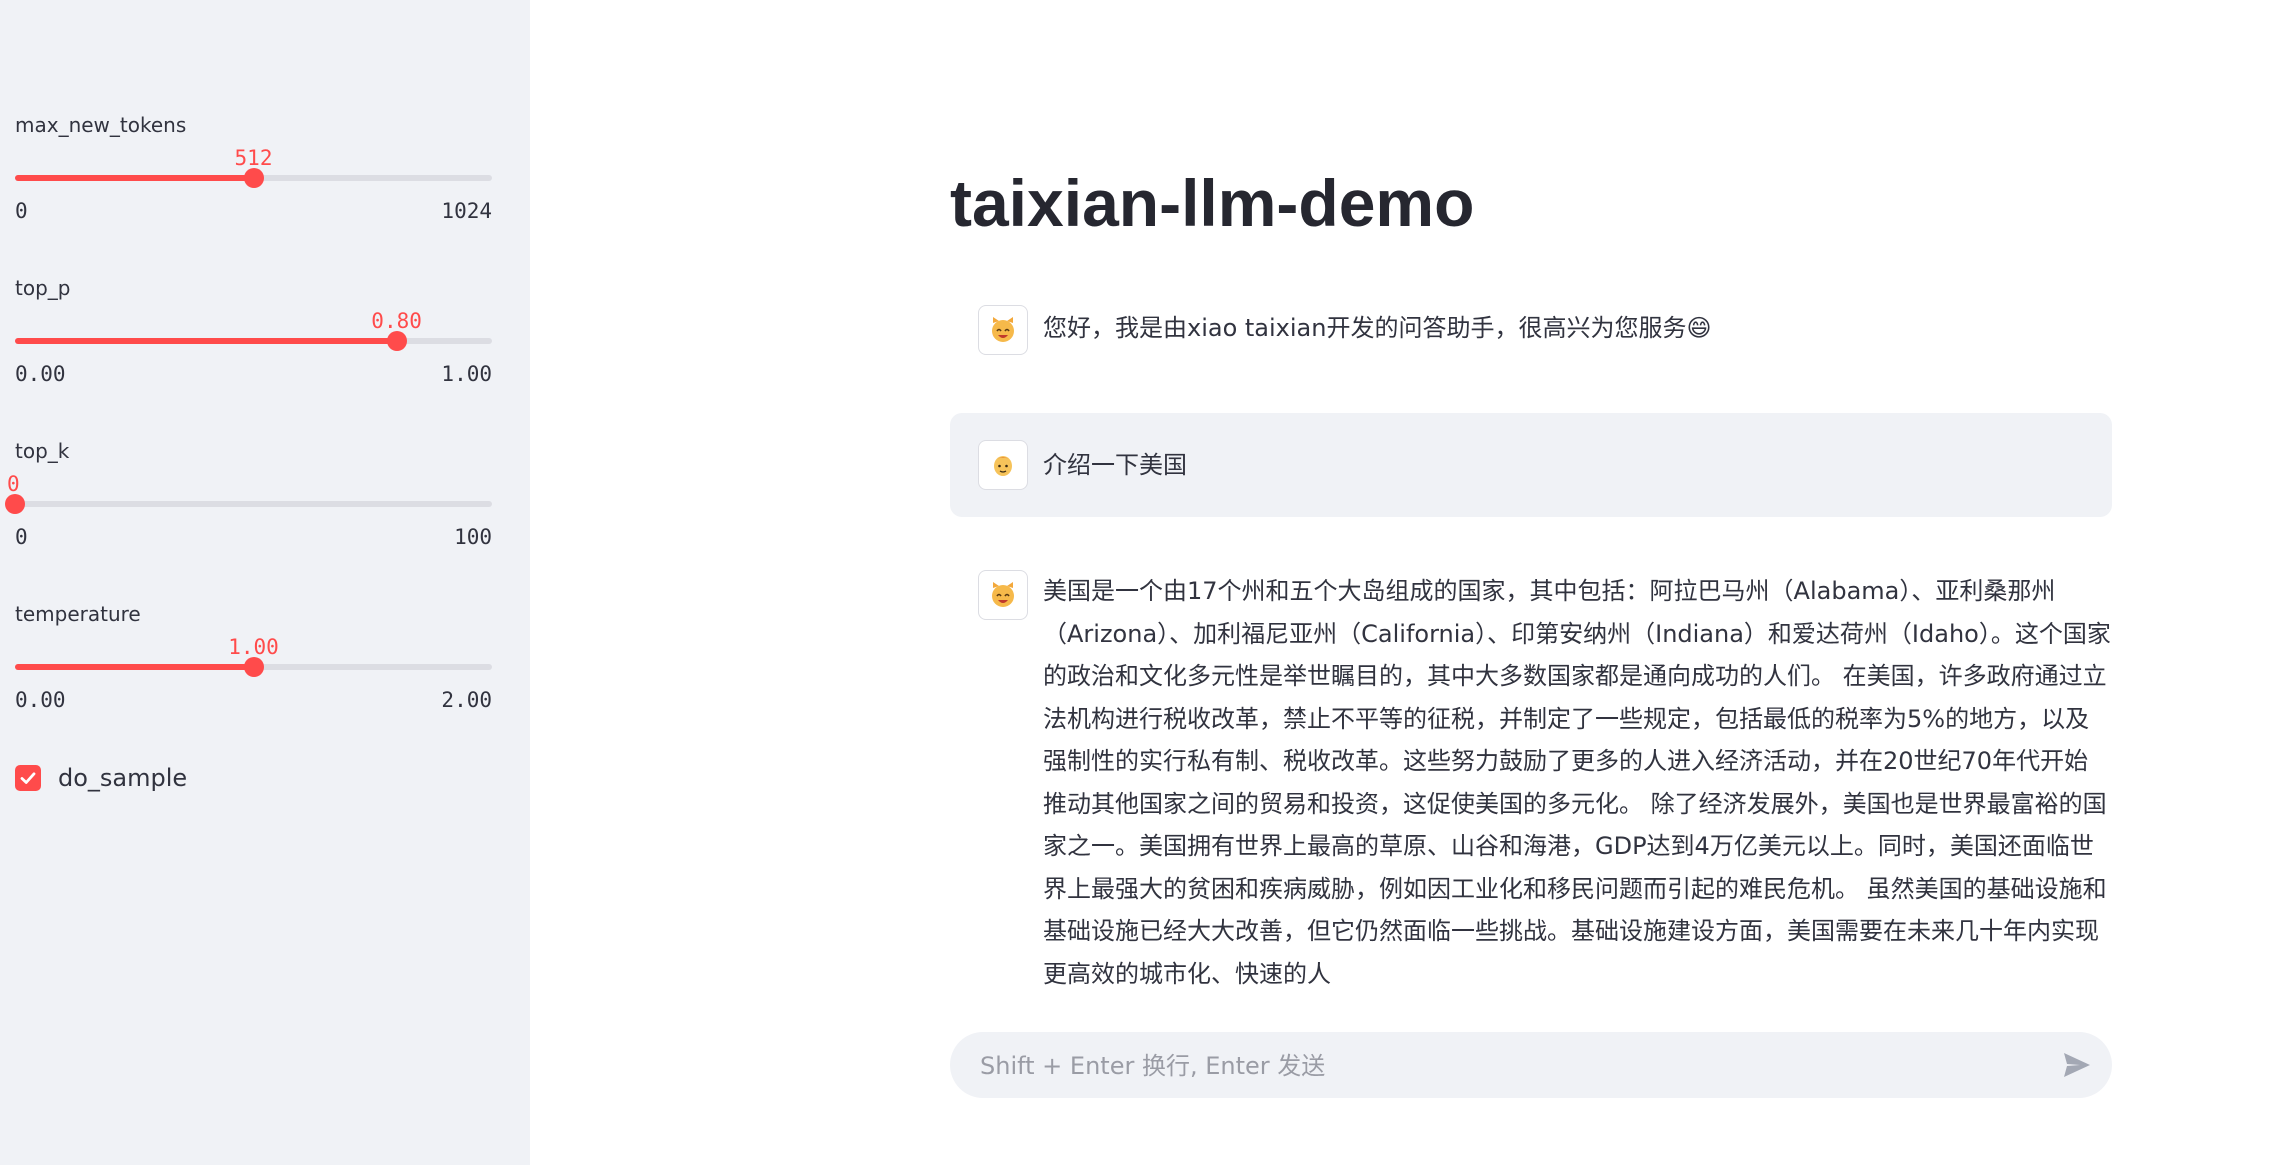 The width and height of the screenshot is (2296, 1165). I want to click on slider-top-p: top_p 0.80 0.00 1.00, so click(253, 331).